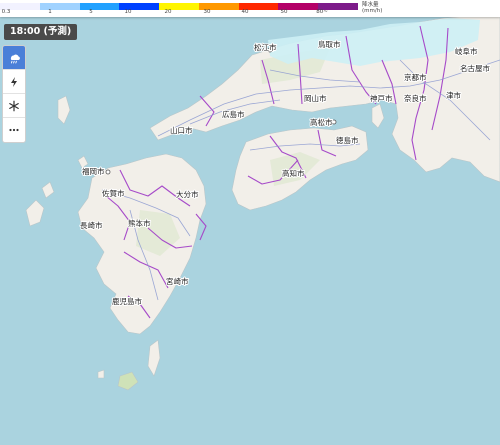 The height and width of the screenshot is (445, 500). What do you see at coordinates (321, 122) in the screenshot?
I see `city-label: 高松市` at bounding box center [321, 122].